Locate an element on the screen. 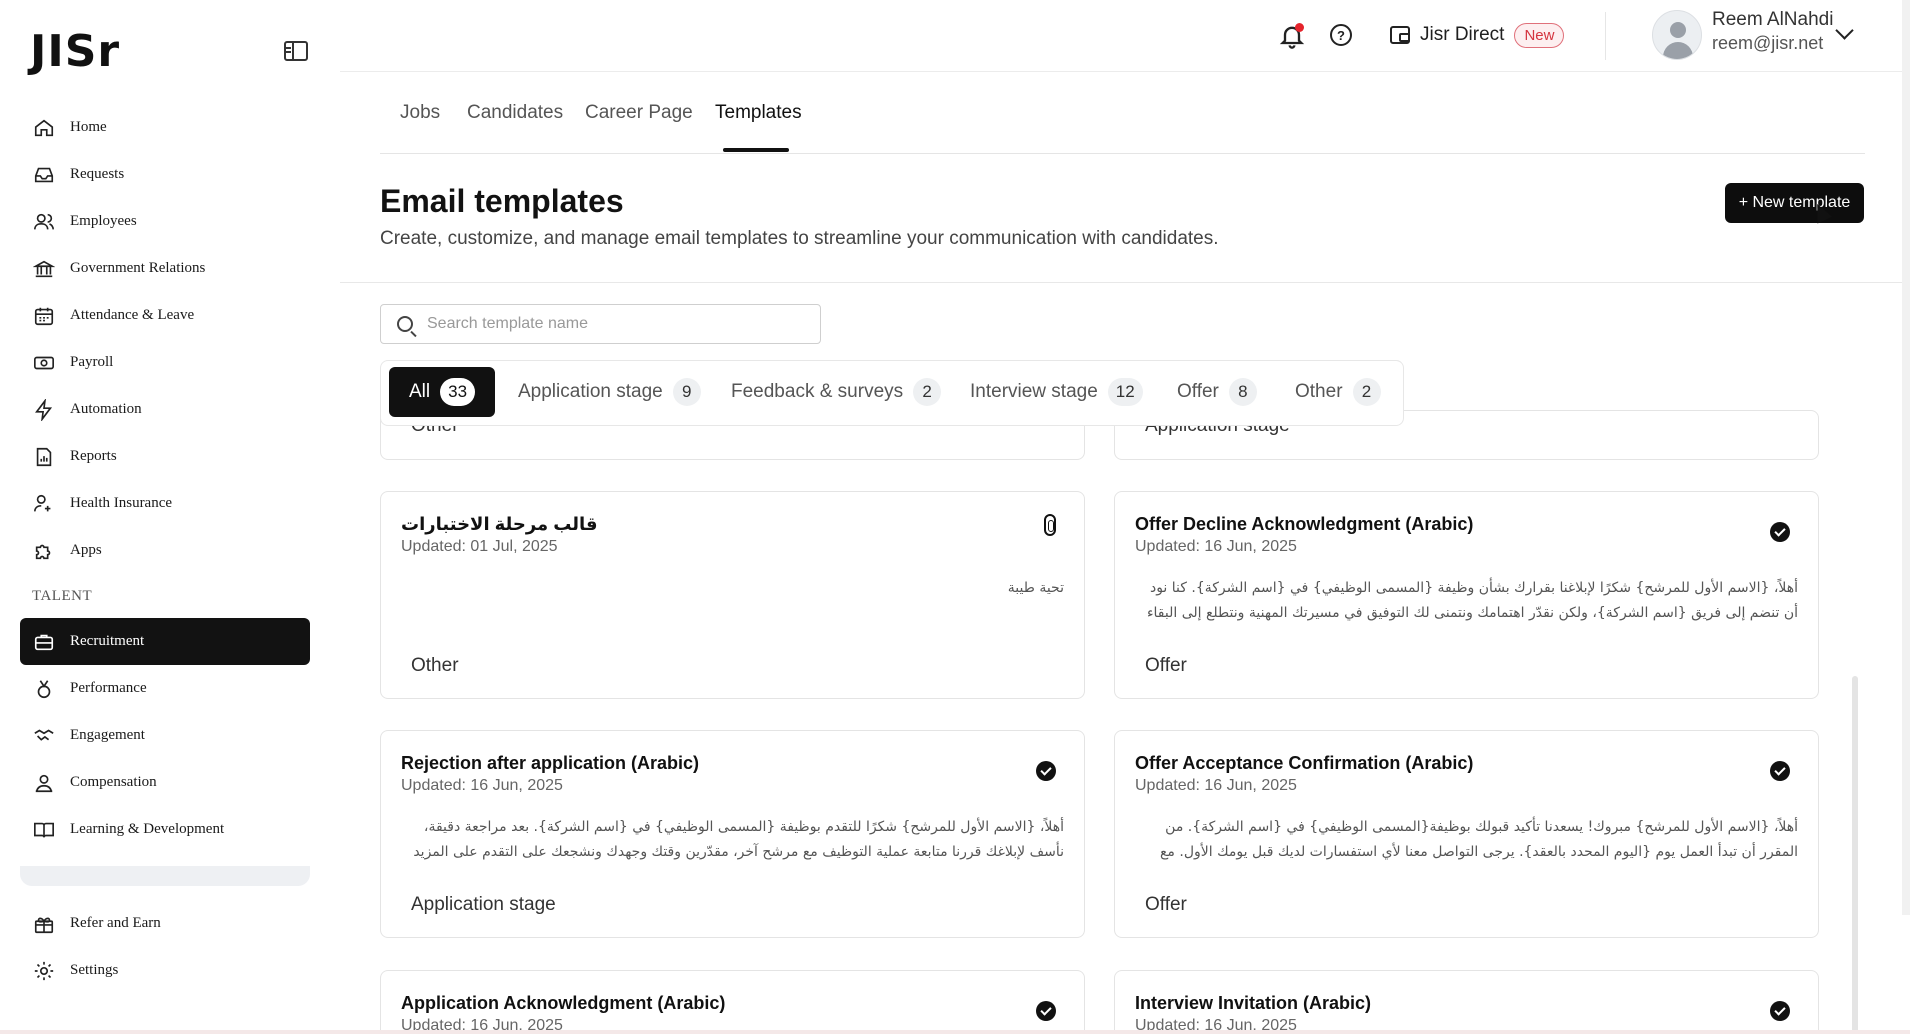 The height and width of the screenshot is (1034, 1910). tab-templates: Templates is located at coordinates (758, 113).